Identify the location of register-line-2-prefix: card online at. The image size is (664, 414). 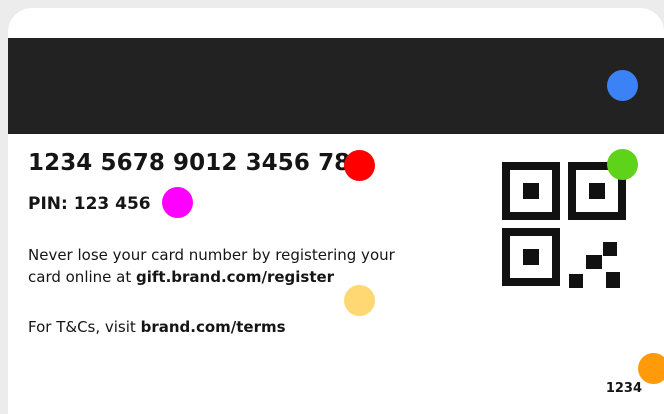
(82, 277).